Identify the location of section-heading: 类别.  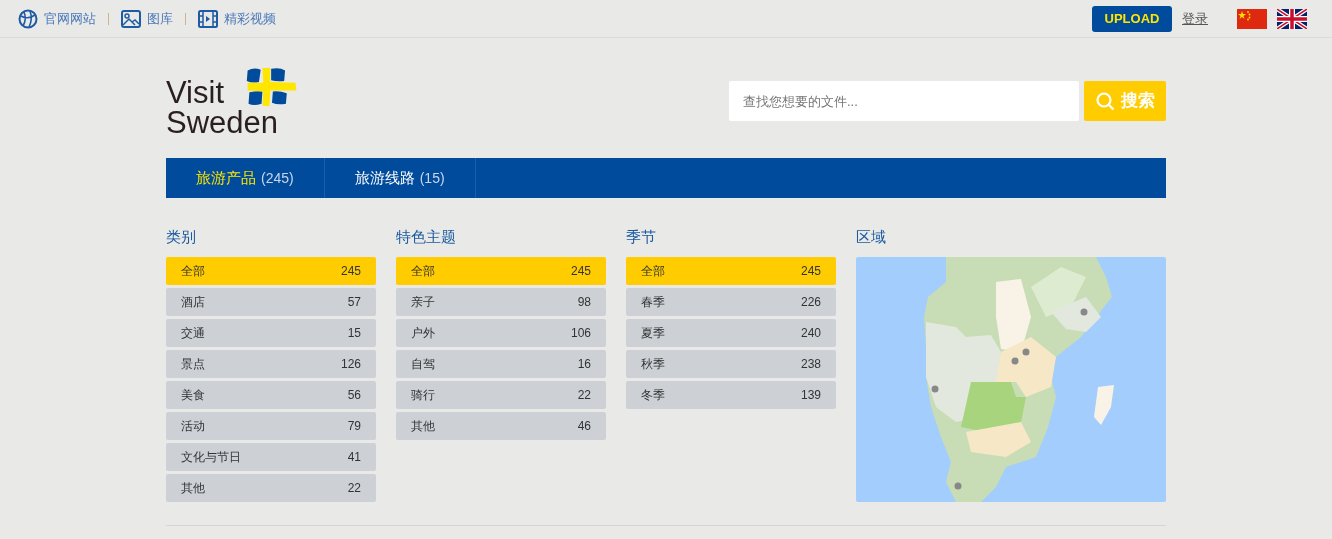
(181, 237).